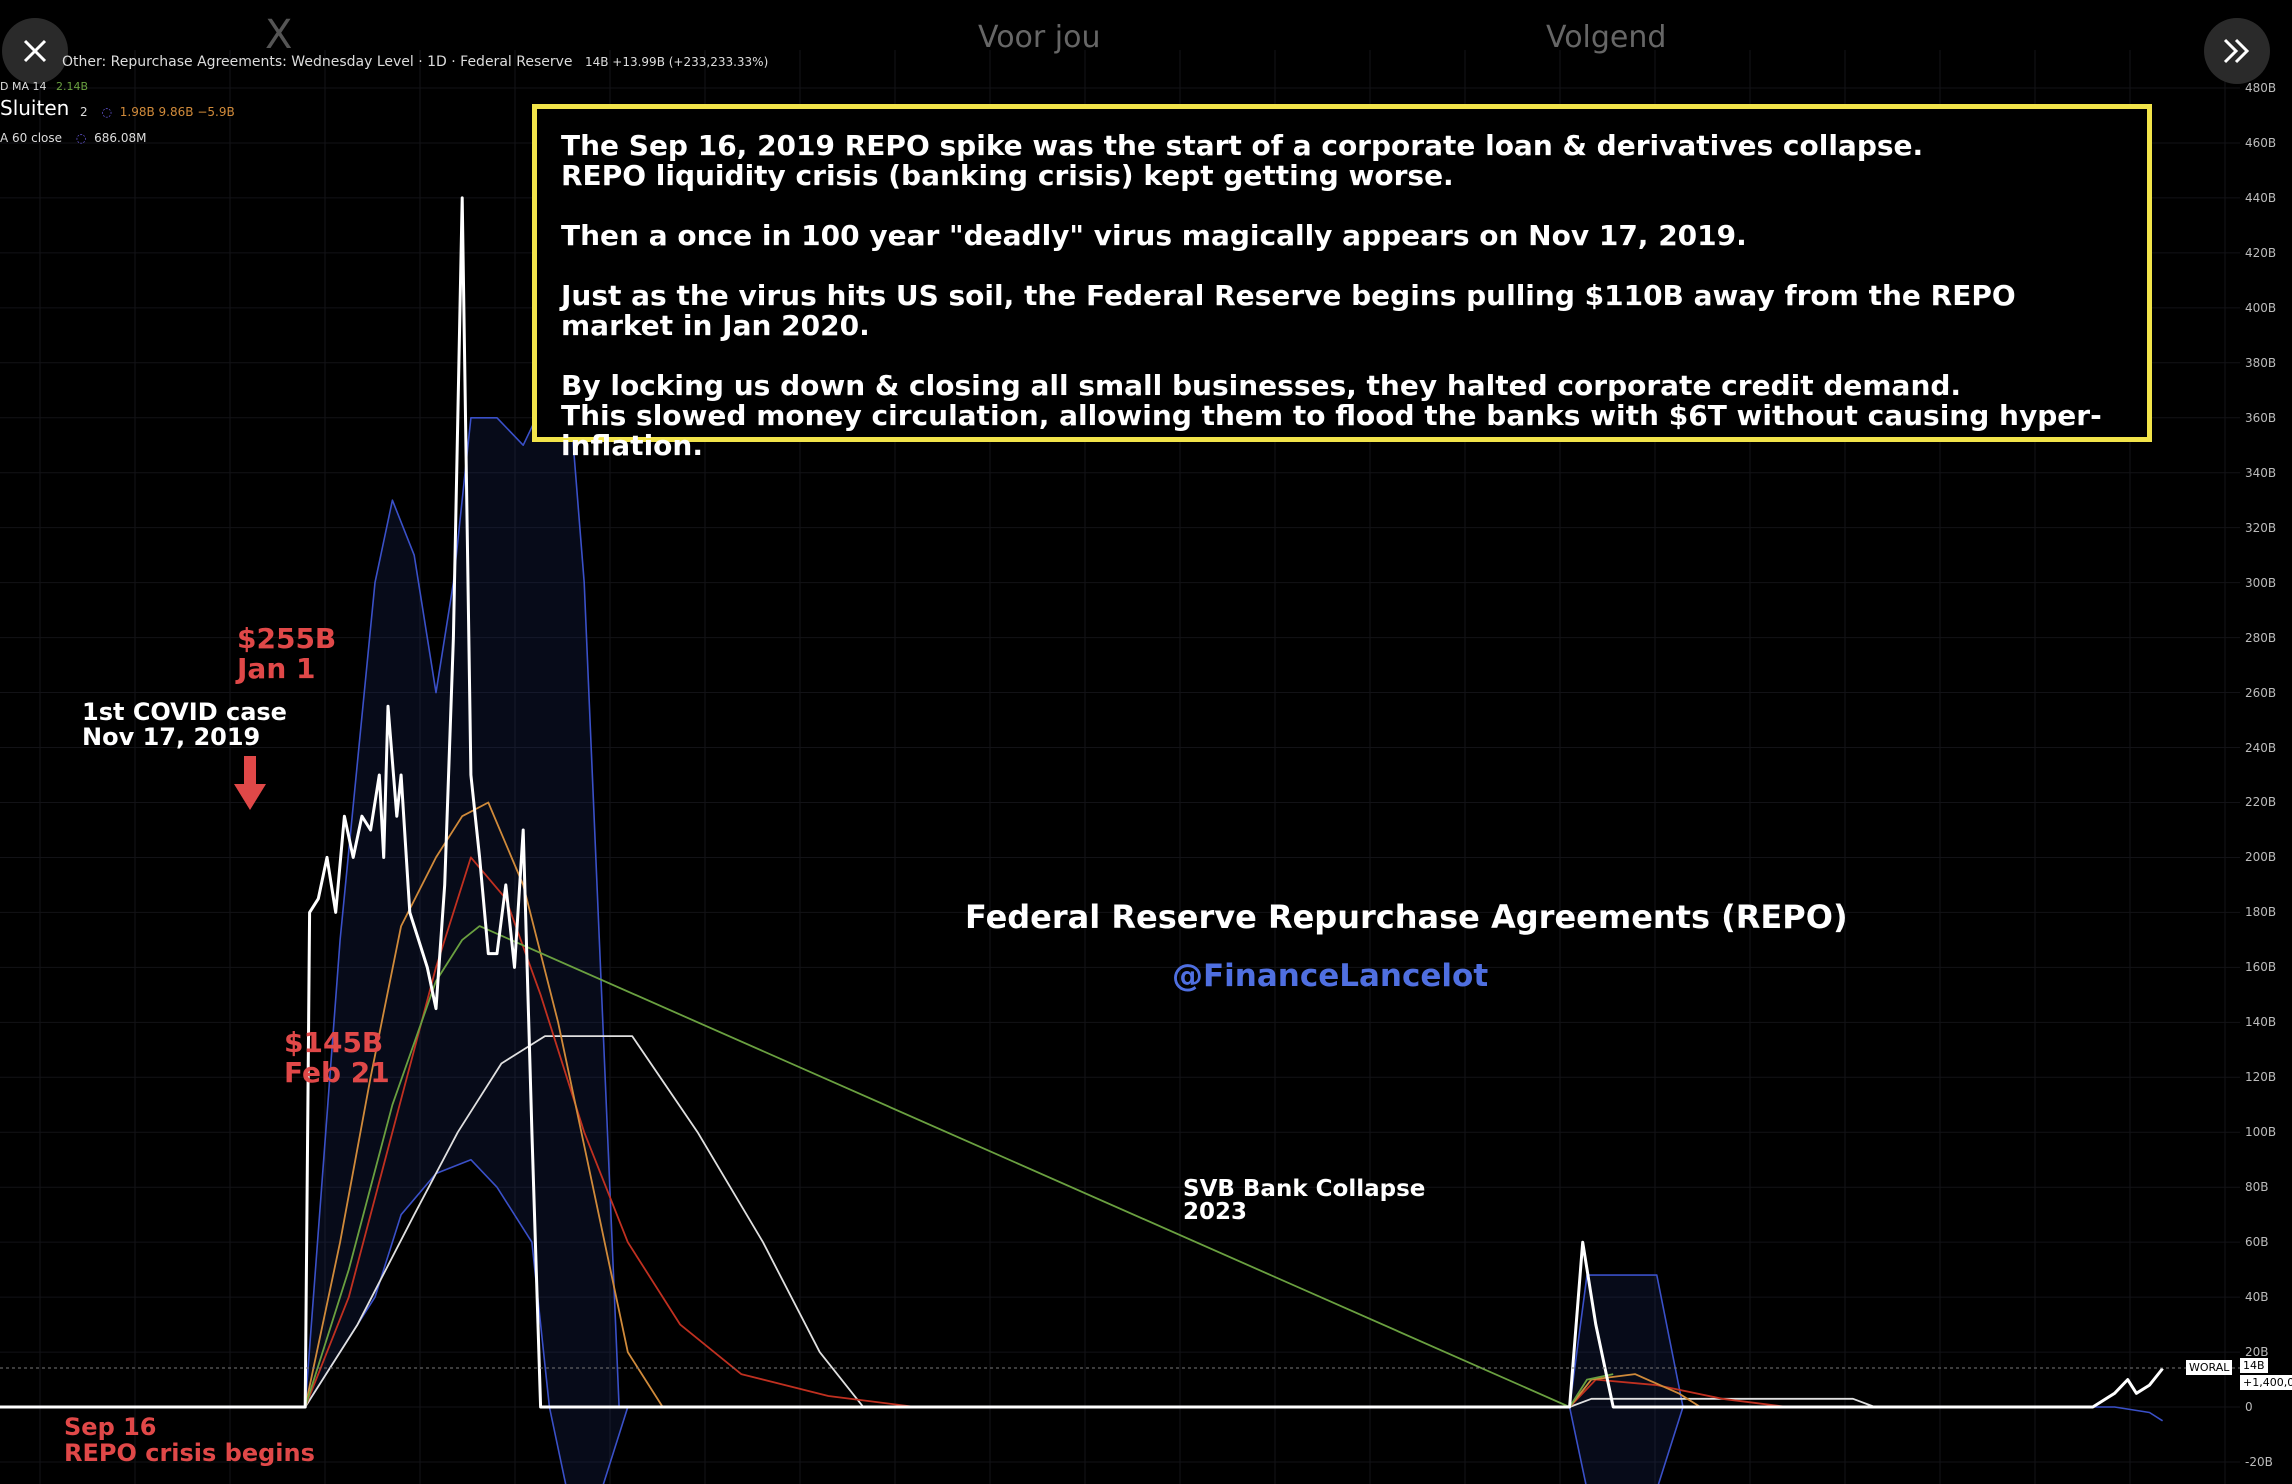 This screenshot has width=2292, height=1484. Describe the element at coordinates (250, 783) in the screenshot. I see `red-arrow-icon` at that location.